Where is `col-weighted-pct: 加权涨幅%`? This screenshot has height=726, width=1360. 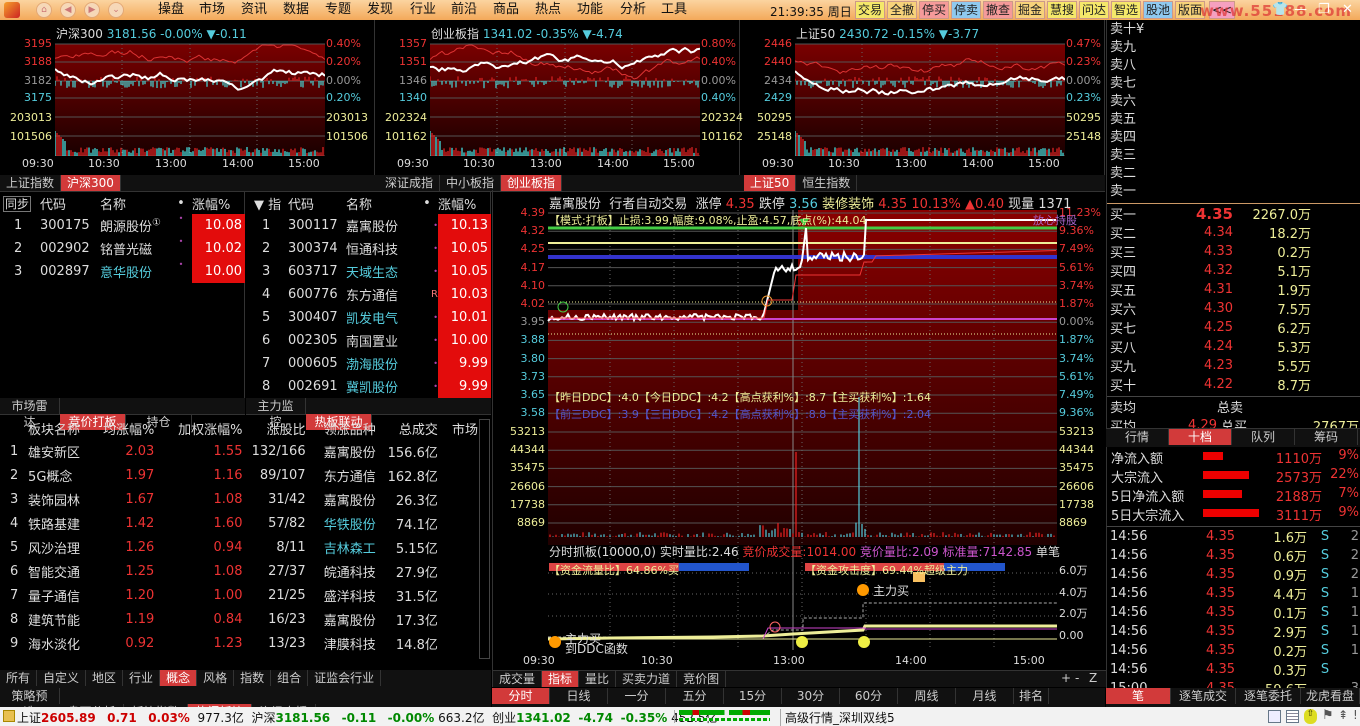
col-weighted-pct: 加权涨幅% is located at coordinates (198, 428).